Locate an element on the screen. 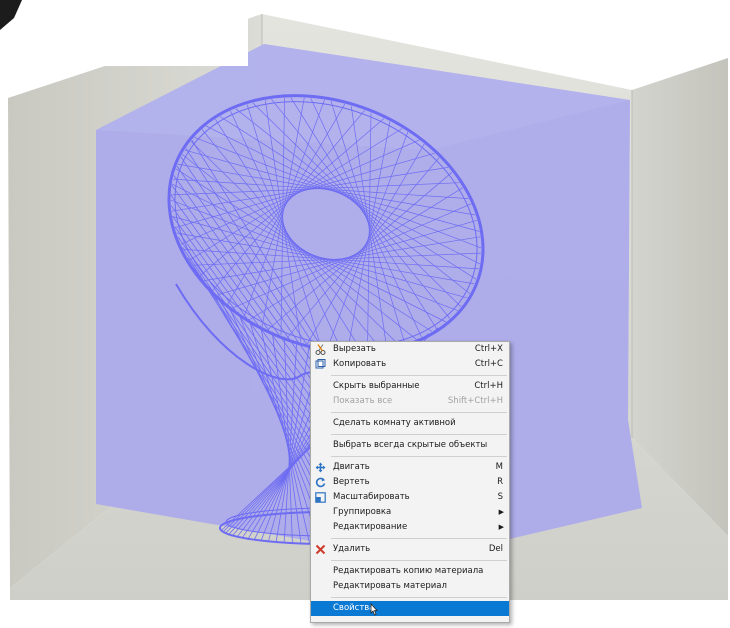  menu-item-shortcut: Del is located at coordinates (495, 549).